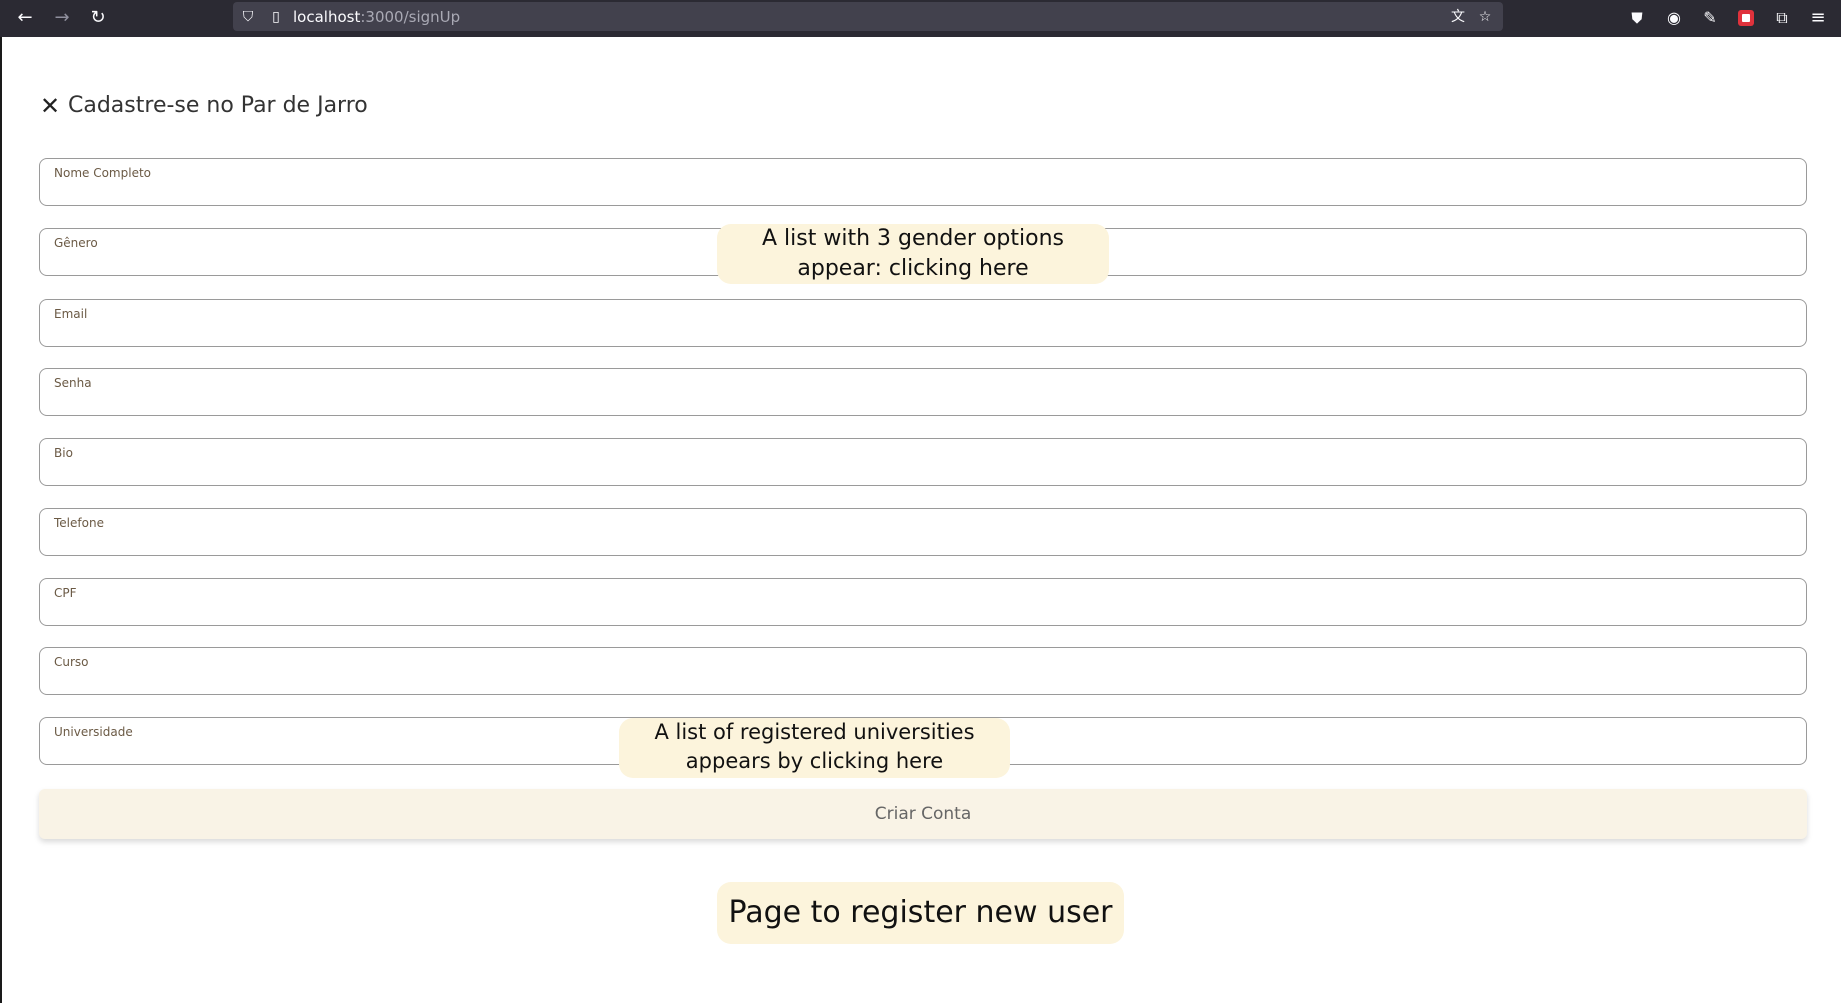 The width and height of the screenshot is (1841, 1003). What do you see at coordinates (71, 662) in the screenshot?
I see `field-label: Curso` at bounding box center [71, 662].